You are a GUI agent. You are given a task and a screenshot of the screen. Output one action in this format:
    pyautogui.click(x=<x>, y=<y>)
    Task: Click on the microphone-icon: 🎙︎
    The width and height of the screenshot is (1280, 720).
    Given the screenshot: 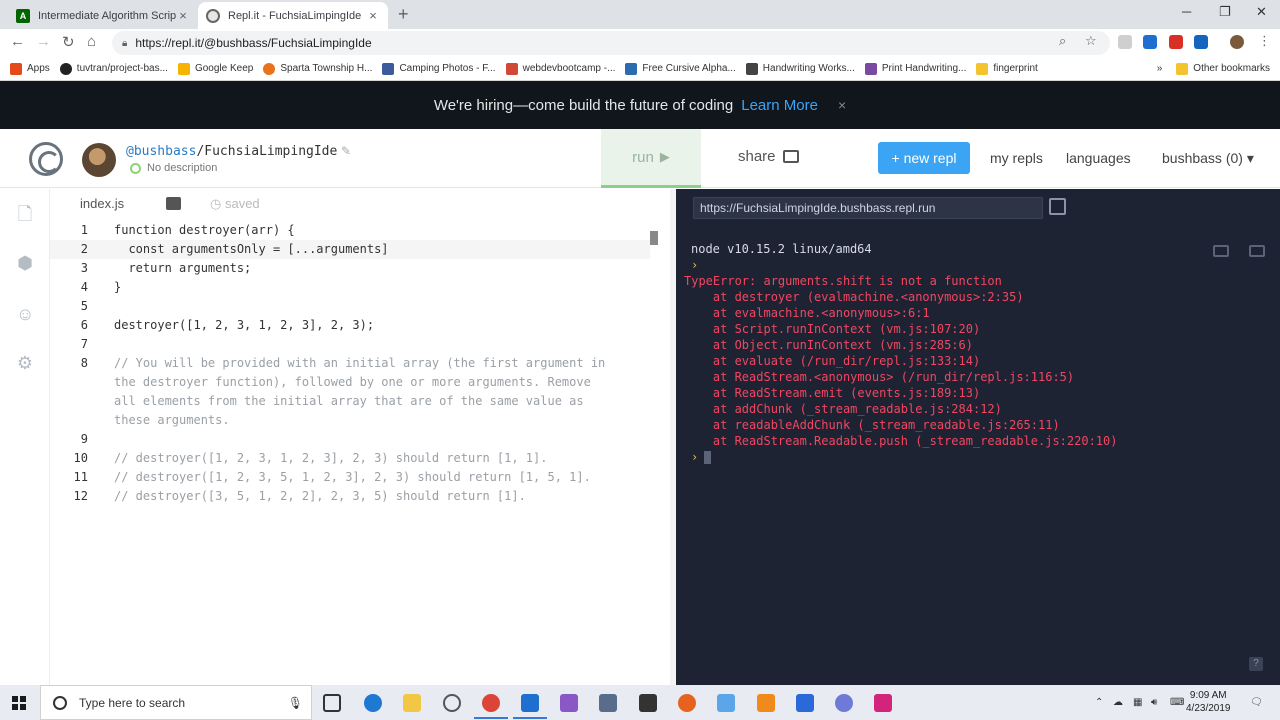 What is the action you would take?
    pyautogui.click(x=295, y=703)
    